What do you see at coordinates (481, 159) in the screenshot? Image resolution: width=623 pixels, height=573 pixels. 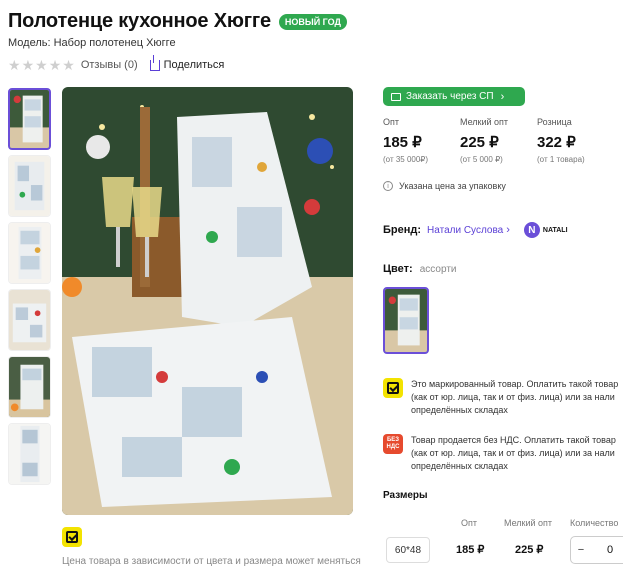 I see `price-condition: (от 5 000 ₽)` at bounding box center [481, 159].